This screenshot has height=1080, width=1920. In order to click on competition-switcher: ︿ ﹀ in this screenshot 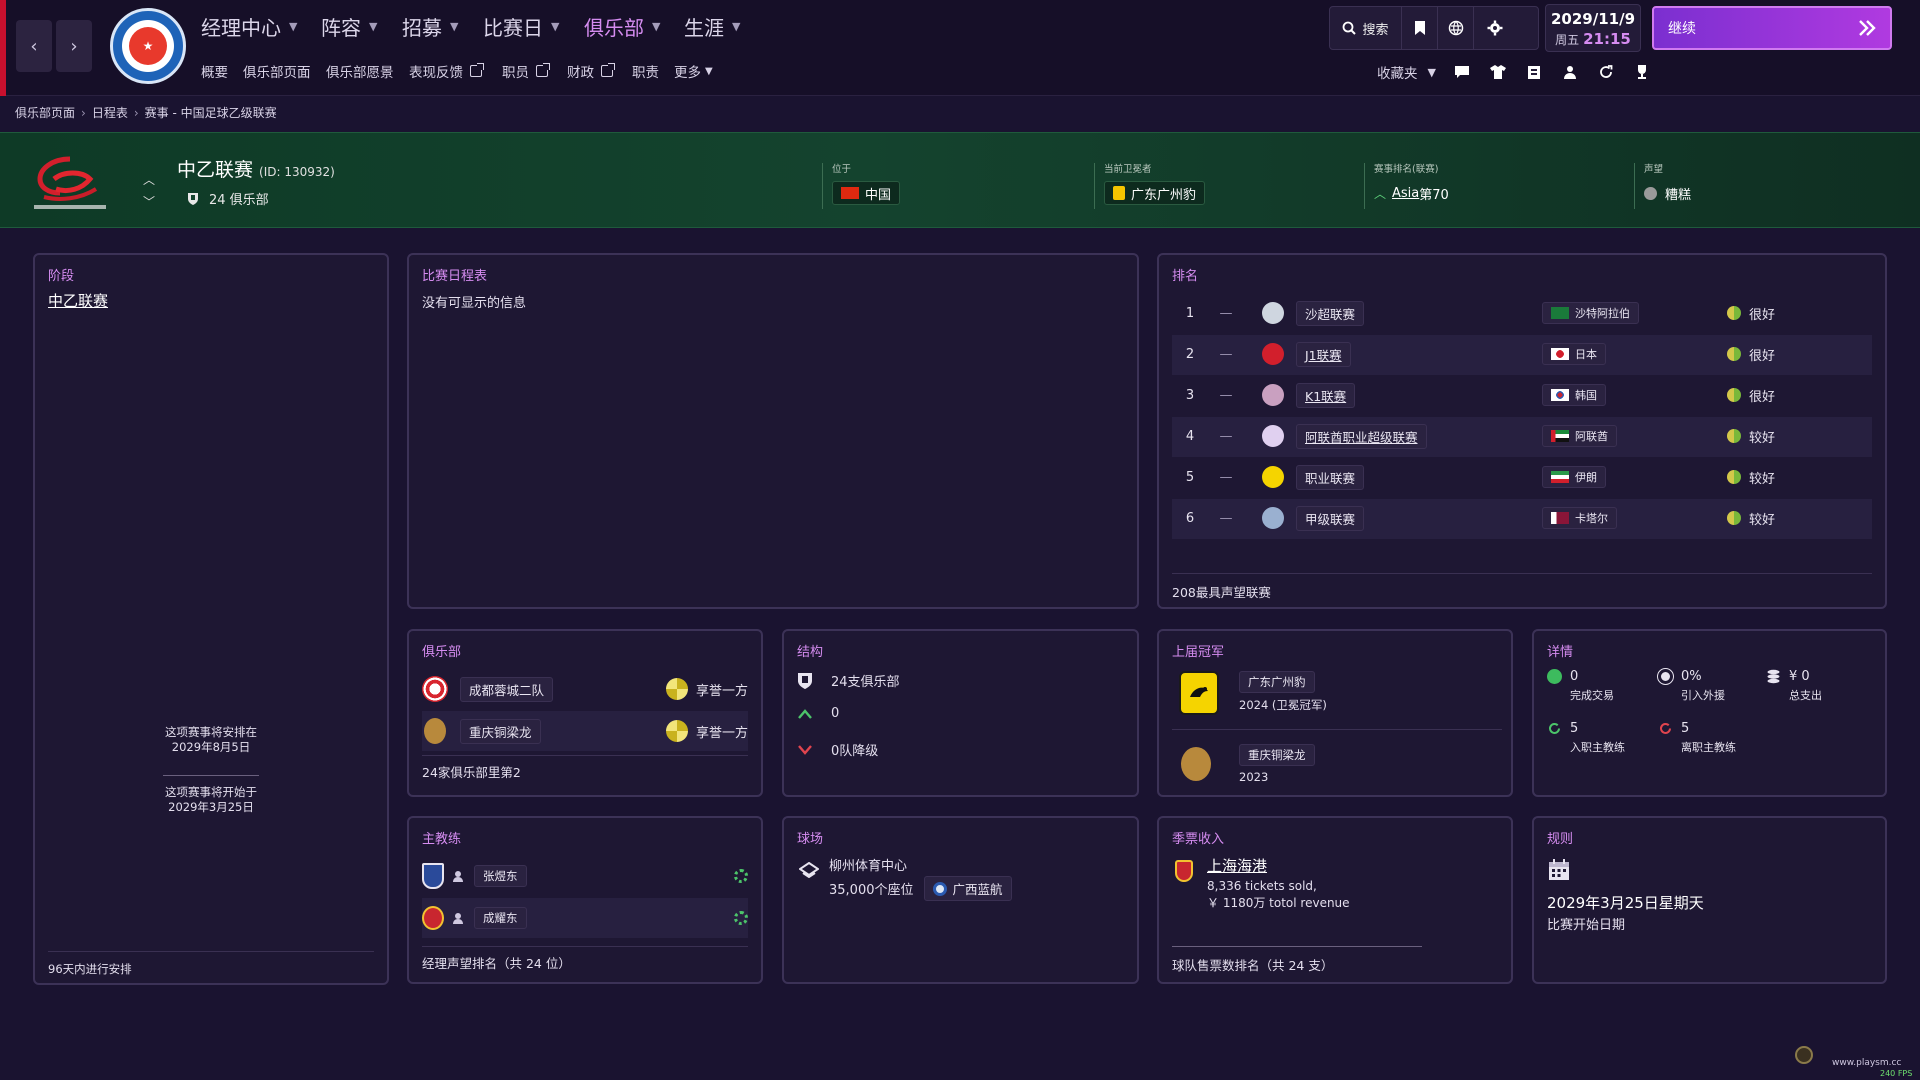, I will do `click(149, 191)`.